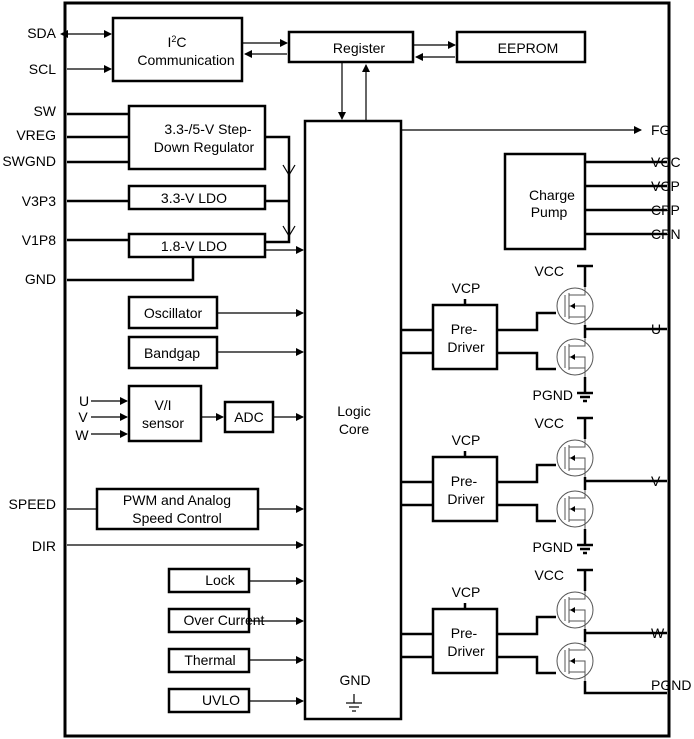 This screenshot has width=694, height=739. I want to click on bandgap-block: Bandgap, so click(173, 352).